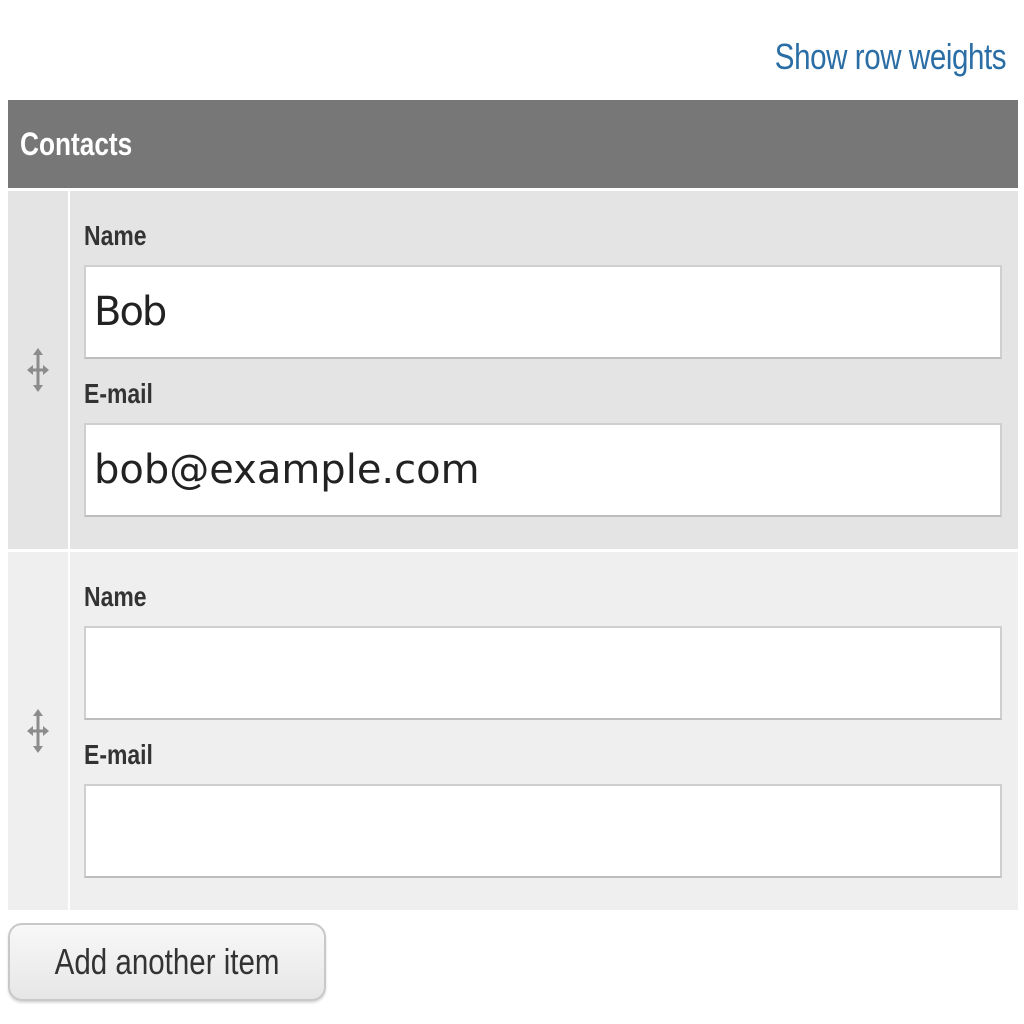  I want to click on add-another-item-button: Add another item, so click(167, 962).